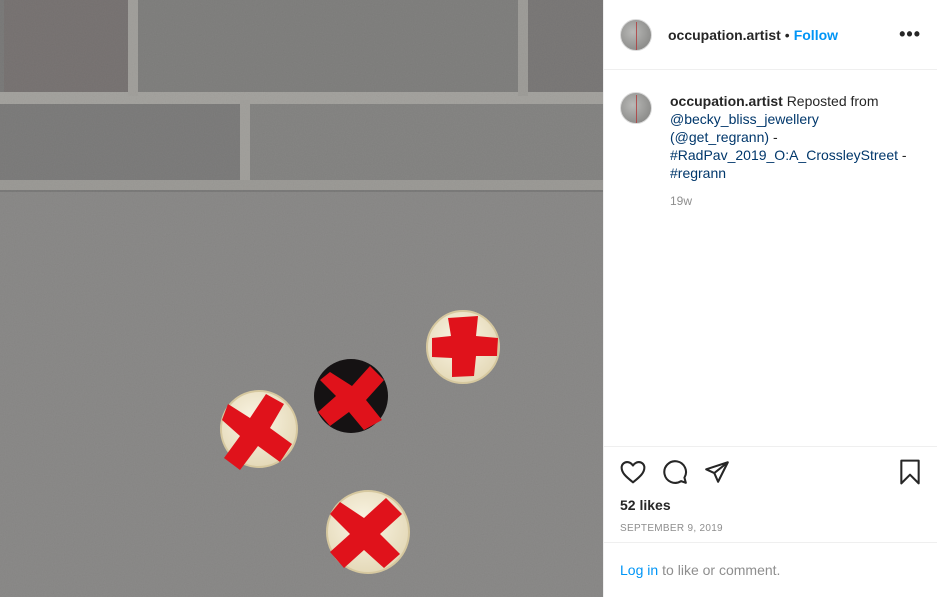 This screenshot has height=597, width=937. I want to click on caption-dash: -, so click(775, 137).